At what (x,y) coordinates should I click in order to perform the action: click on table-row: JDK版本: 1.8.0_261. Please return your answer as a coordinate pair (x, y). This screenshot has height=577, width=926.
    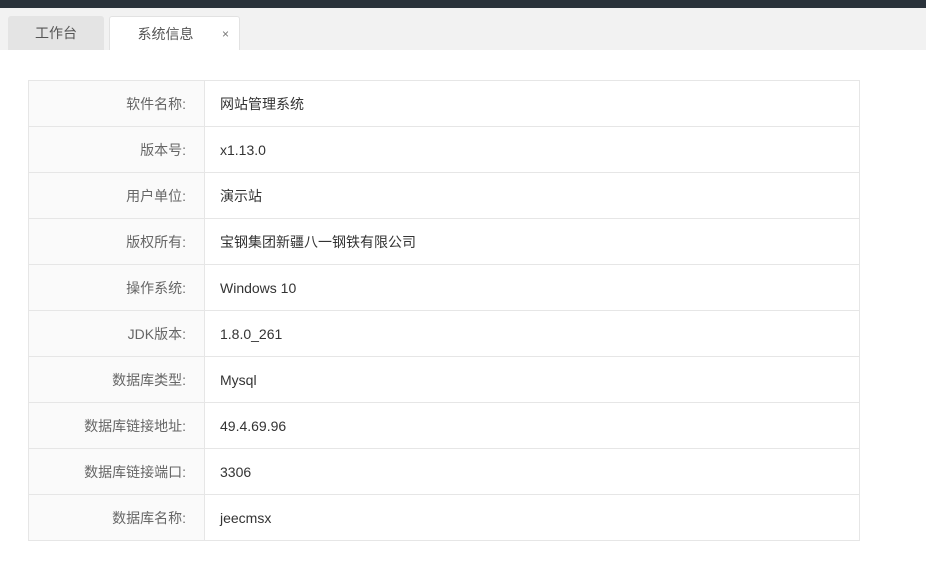
    Looking at the image, I should click on (444, 333).